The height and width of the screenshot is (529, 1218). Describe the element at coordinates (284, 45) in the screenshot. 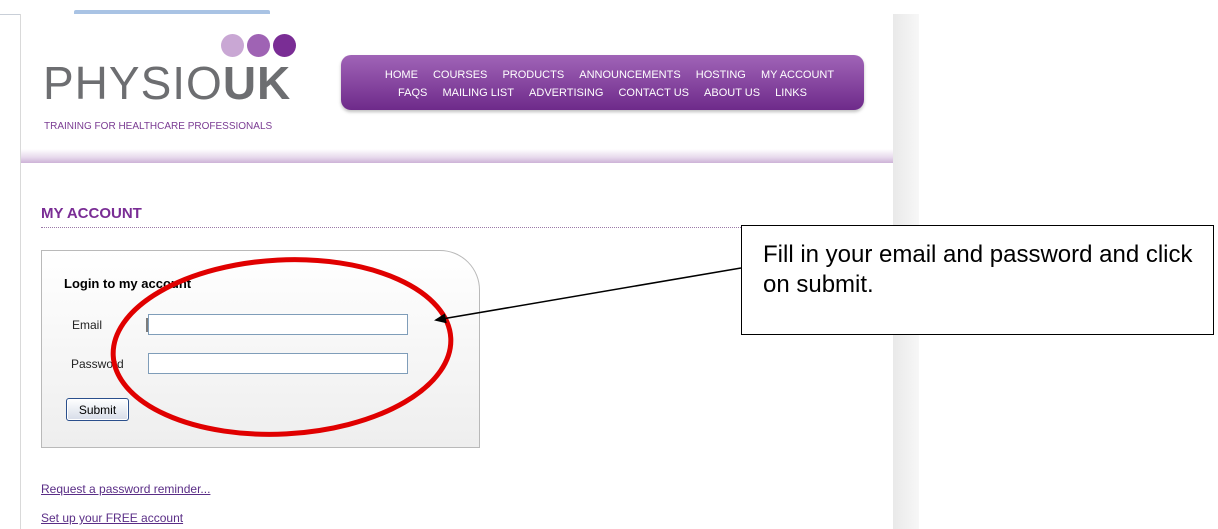

I see `logo-dot-dark` at that location.